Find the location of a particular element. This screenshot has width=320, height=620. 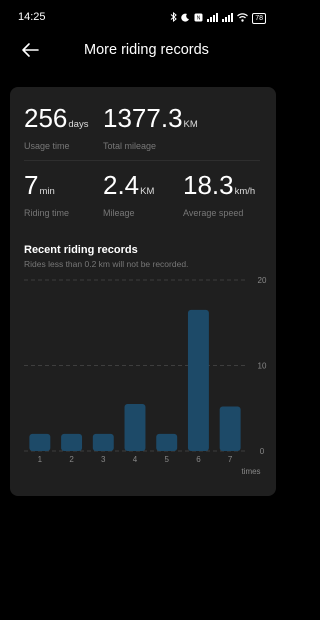

recent-records-title: Recent riding records is located at coordinates (81, 250).